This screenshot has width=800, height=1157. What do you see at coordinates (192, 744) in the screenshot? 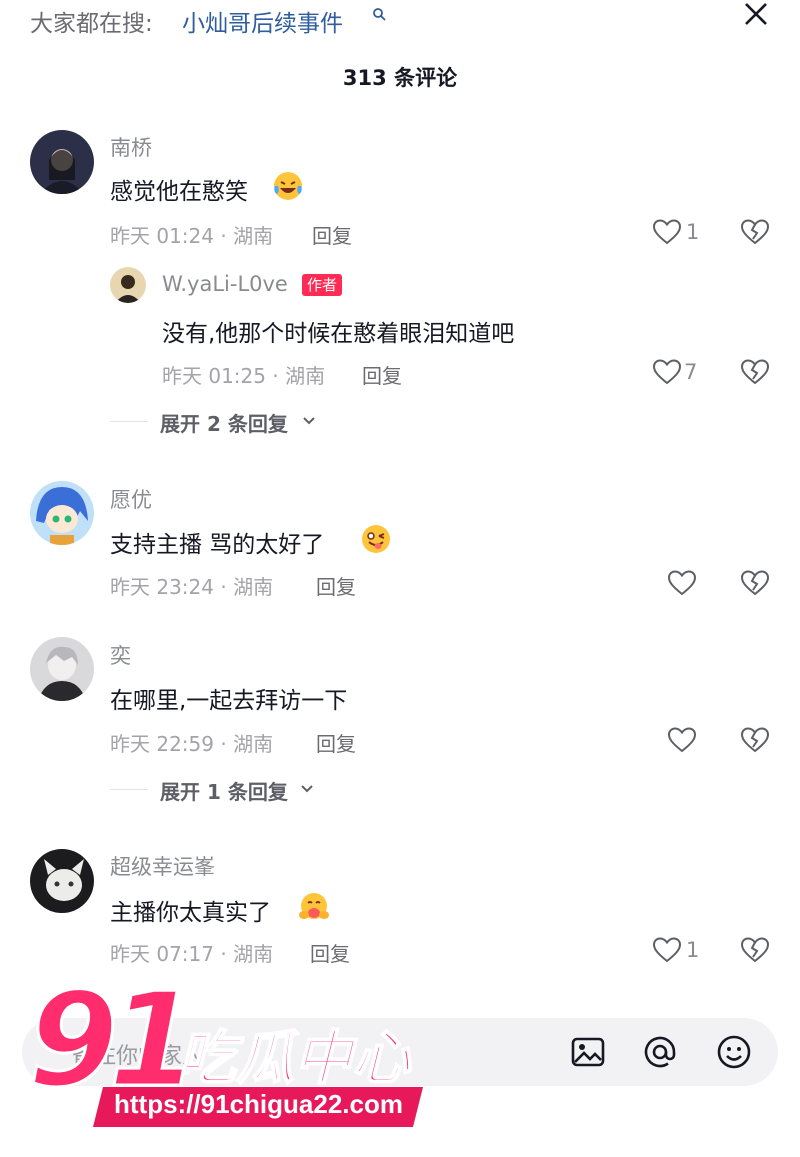
I see `comment-time-location: 昨天 22:59 · 湖南` at bounding box center [192, 744].